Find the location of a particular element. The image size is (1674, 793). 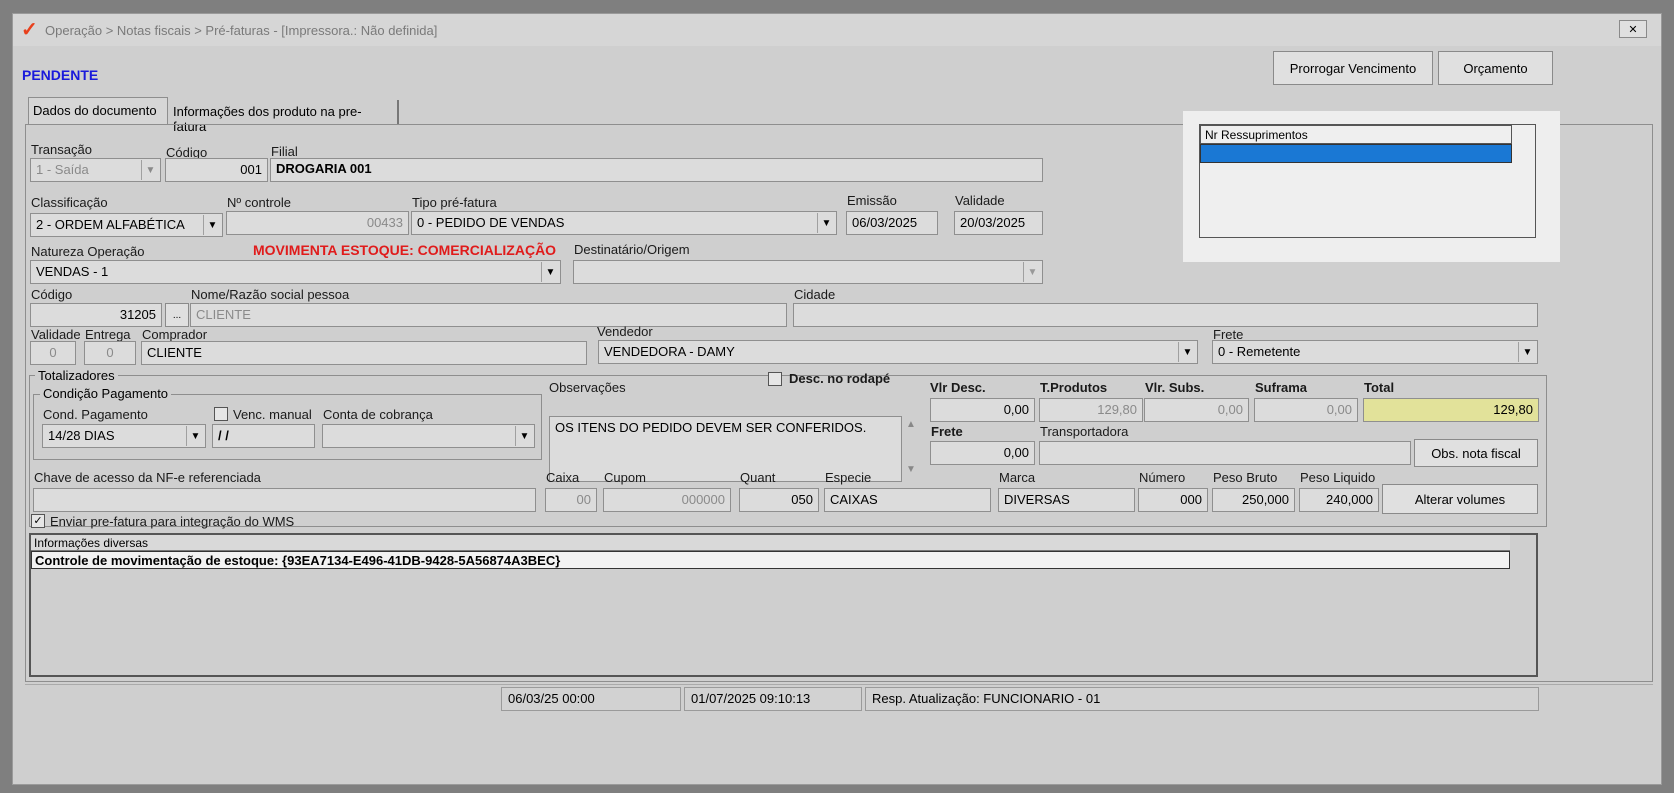

pessoa-codigo-label: Código is located at coordinates (52, 294).